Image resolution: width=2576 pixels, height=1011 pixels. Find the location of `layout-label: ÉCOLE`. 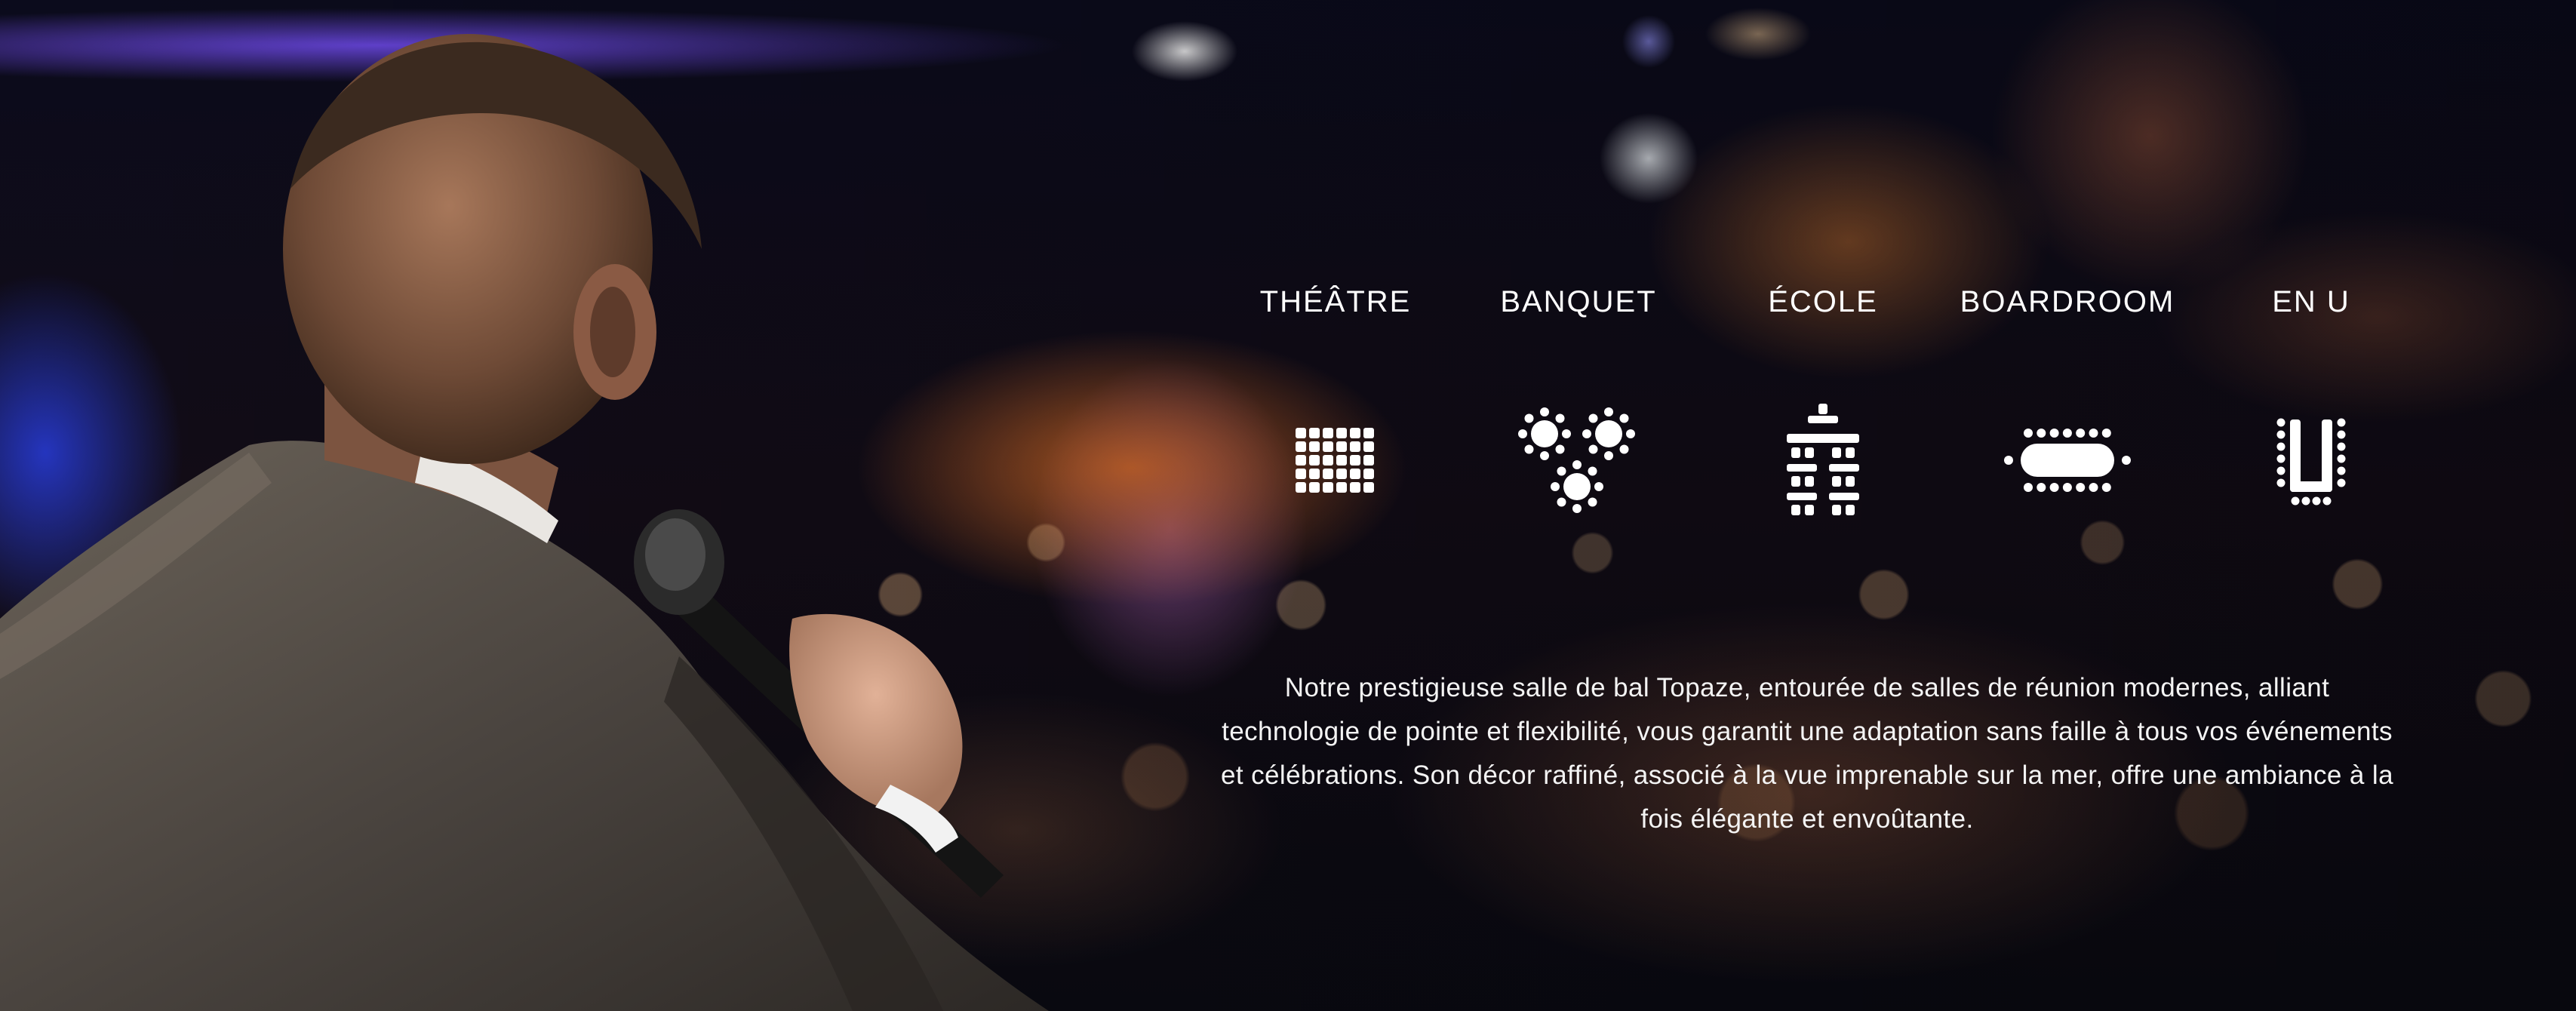

layout-label: ÉCOLE is located at coordinates (1823, 301).